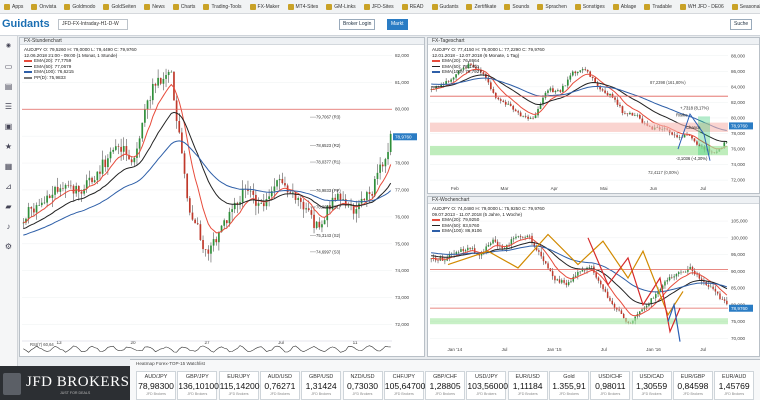 The width and height of the screenshot is (760, 400). What do you see at coordinates (402, 82) in the screenshot?
I see `y-tick-label: 81,000` at bounding box center [402, 82].